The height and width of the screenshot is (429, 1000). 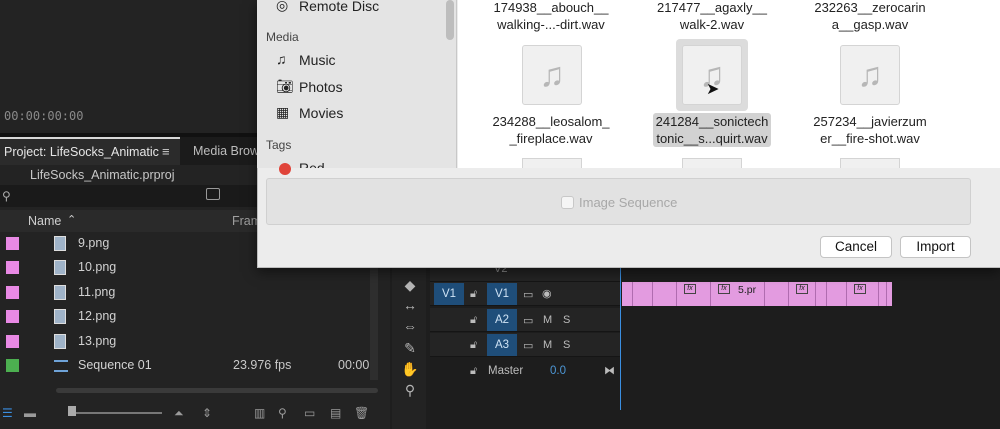 What do you see at coordinates (309, 413) in the screenshot?
I see `new-bin-icon: ▭` at bounding box center [309, 413].